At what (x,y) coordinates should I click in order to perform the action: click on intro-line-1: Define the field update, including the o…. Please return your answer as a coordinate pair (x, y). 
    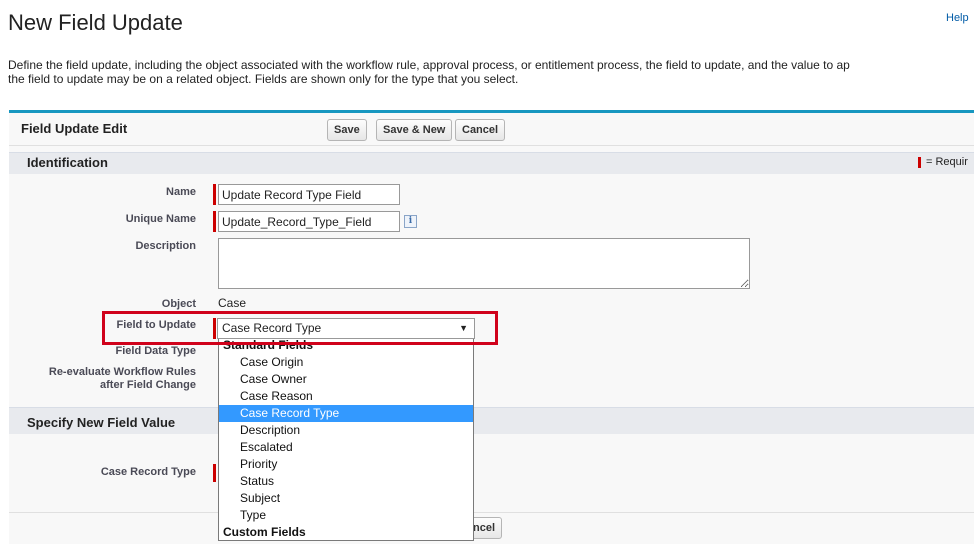
    Looking at the image, I should click on (429, 65).